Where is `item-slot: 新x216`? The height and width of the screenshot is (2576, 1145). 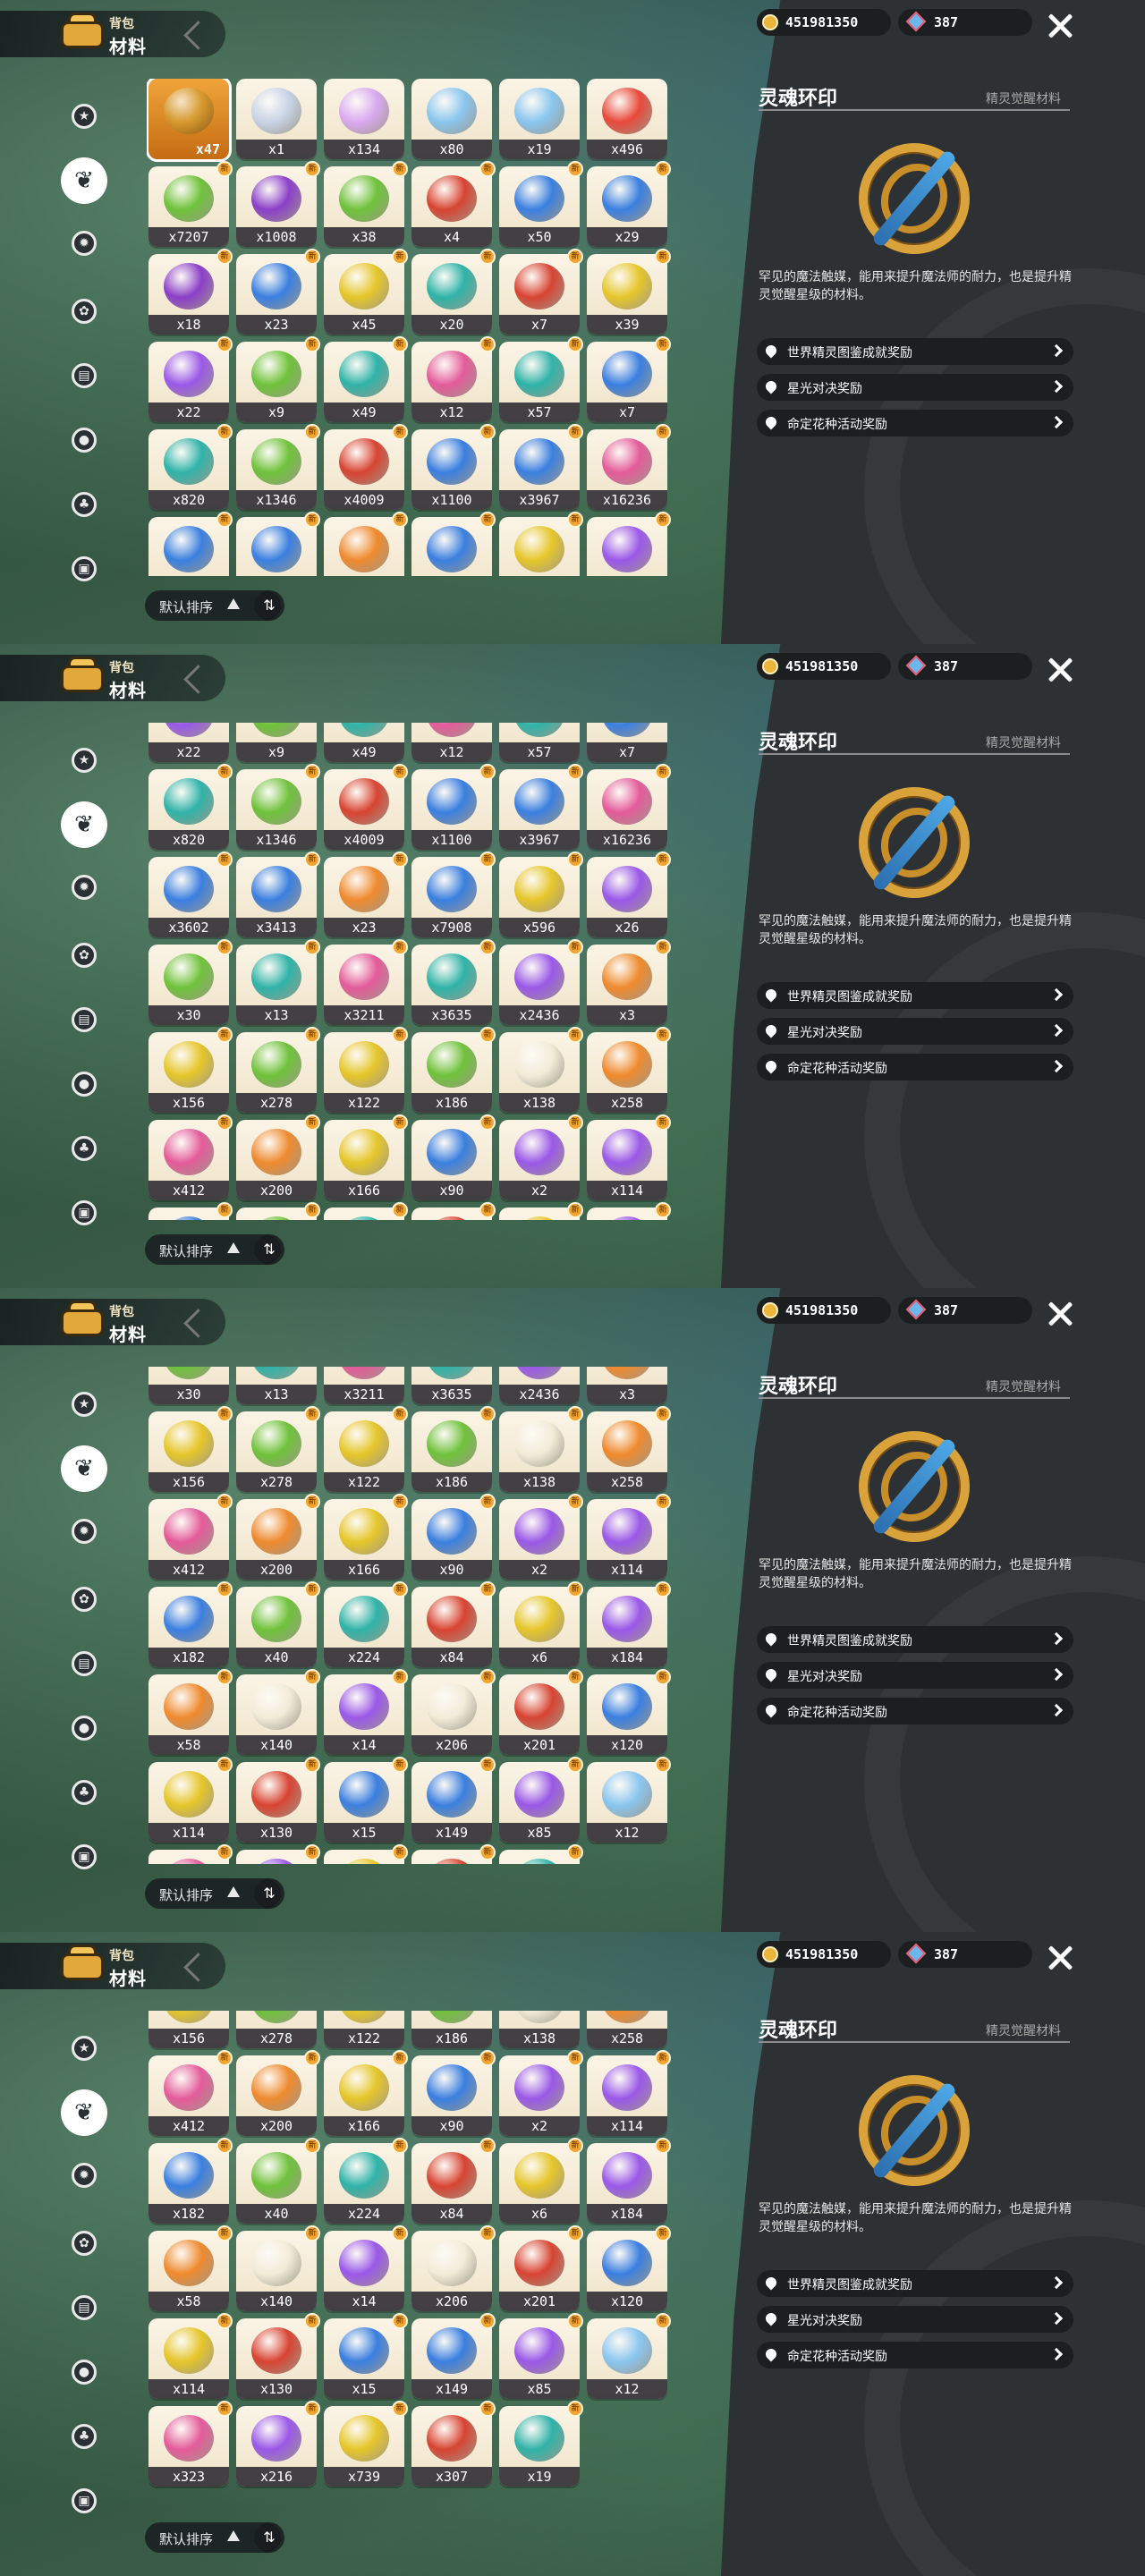
item-slot: 新x216 is located at coordinates (278, 1854).